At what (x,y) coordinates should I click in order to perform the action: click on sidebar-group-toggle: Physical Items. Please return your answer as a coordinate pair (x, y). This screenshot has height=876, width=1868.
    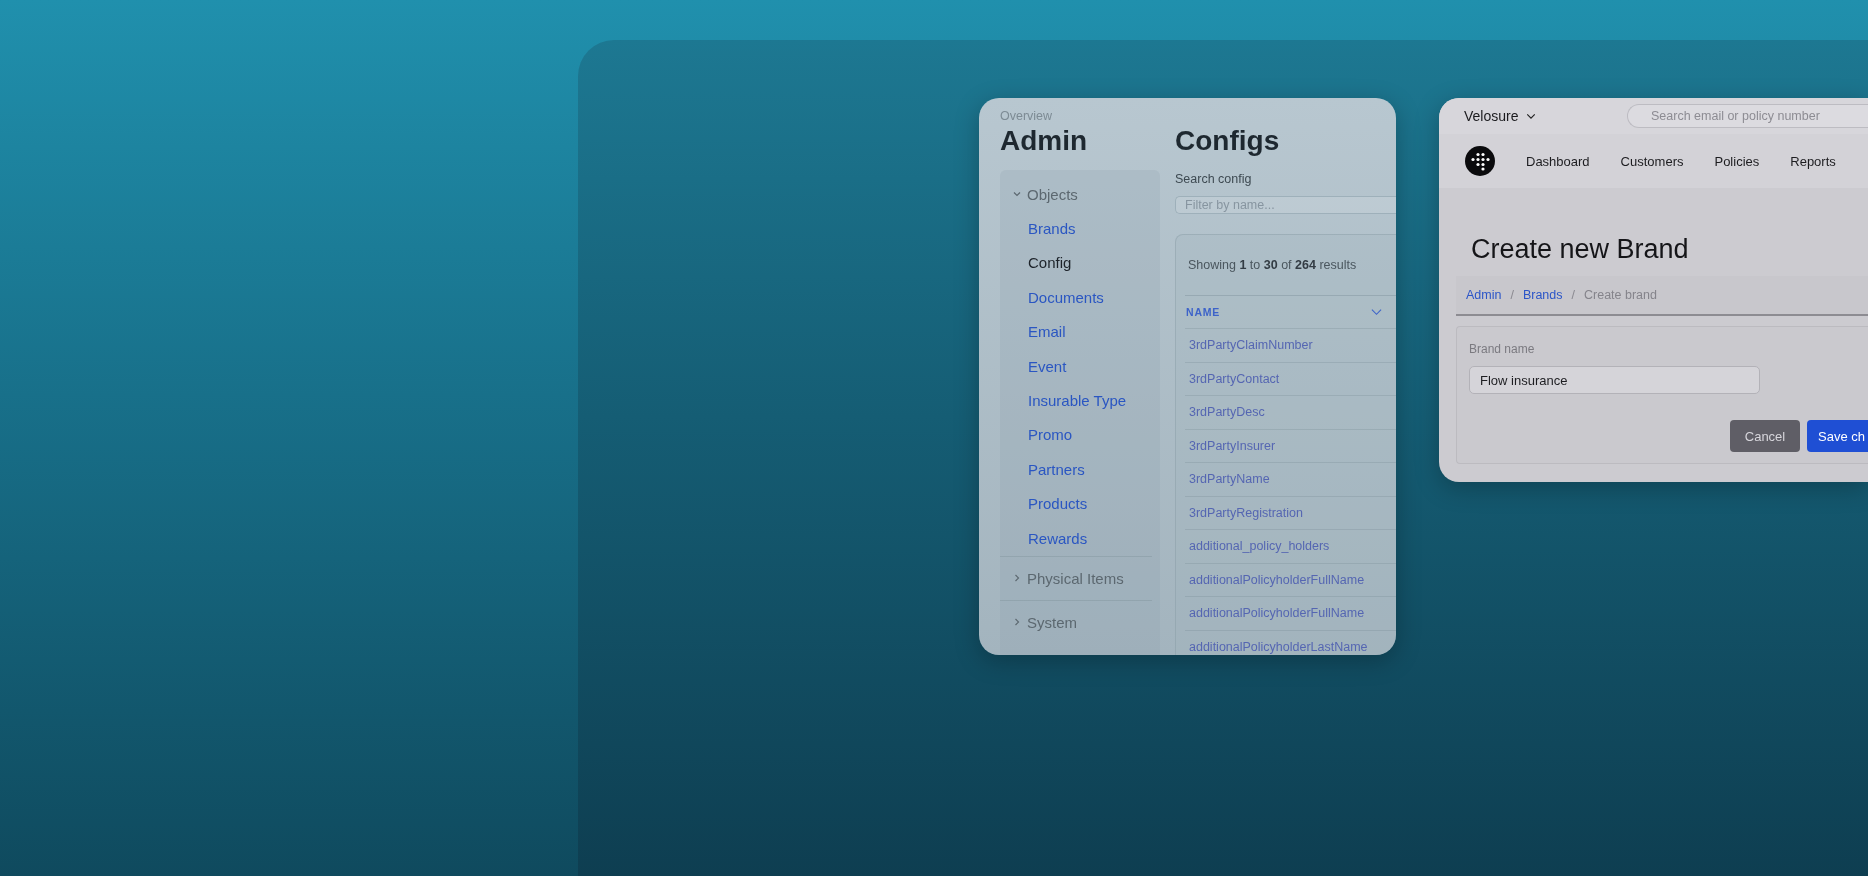
    Looking at the image, I should click on (1076, 577).